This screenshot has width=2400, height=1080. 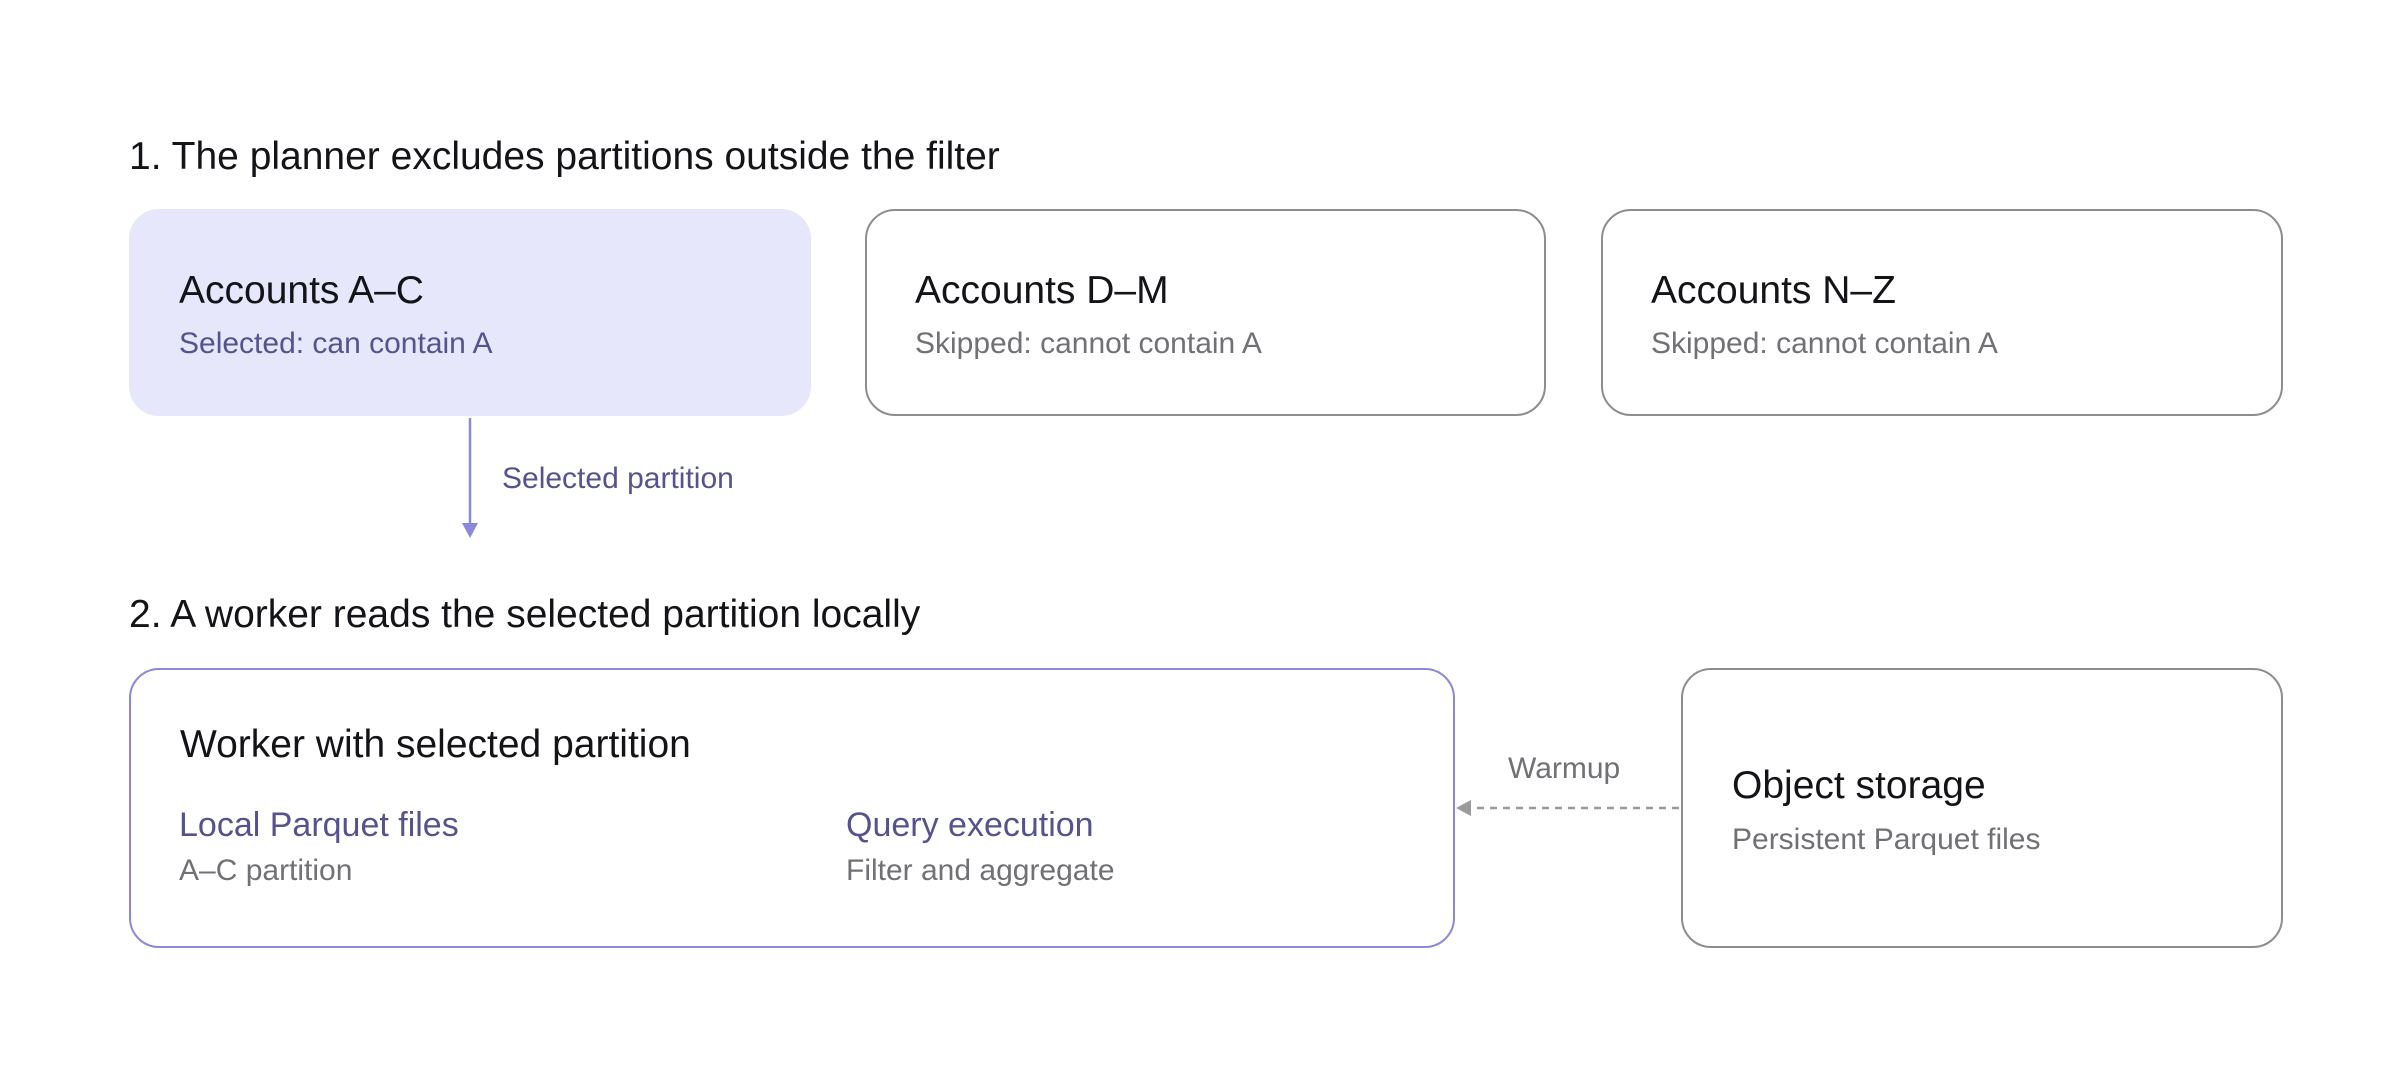 What do you see at coordinates (319, 825) in the screenshot?
I see `local-parquet-files-title: Local Parquet files` at bounding box center [319, 825].